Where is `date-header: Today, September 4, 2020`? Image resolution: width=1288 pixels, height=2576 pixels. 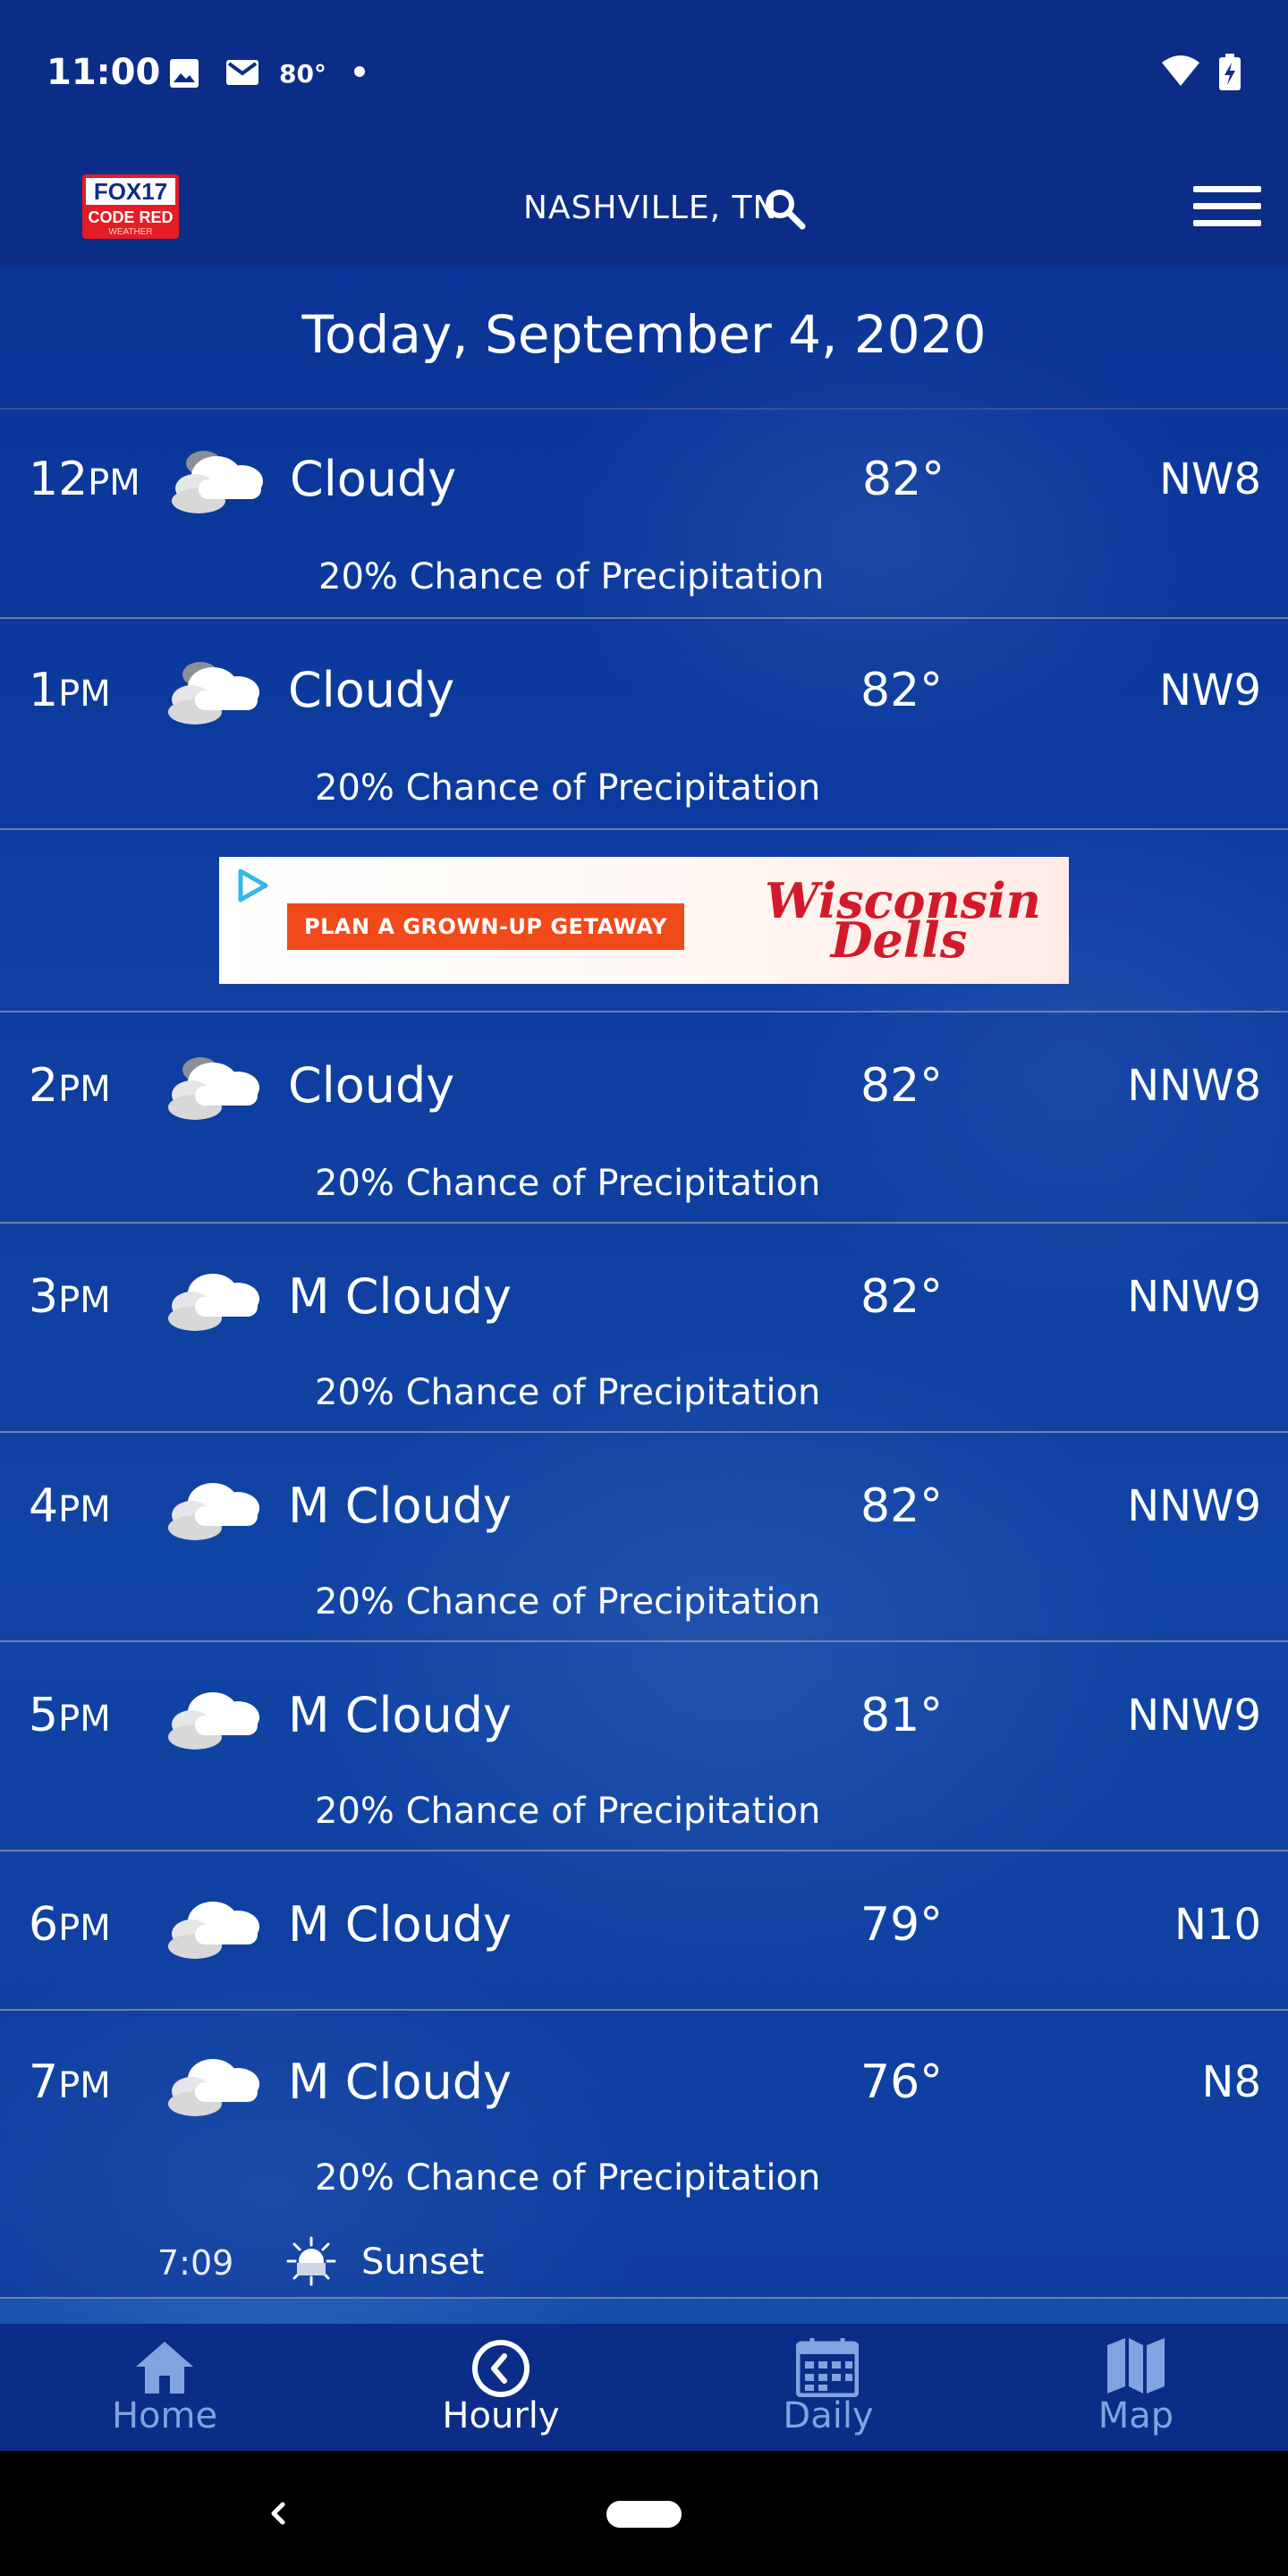 date-header: Today, September 4, 2020 is located at coordinates (644, 337).